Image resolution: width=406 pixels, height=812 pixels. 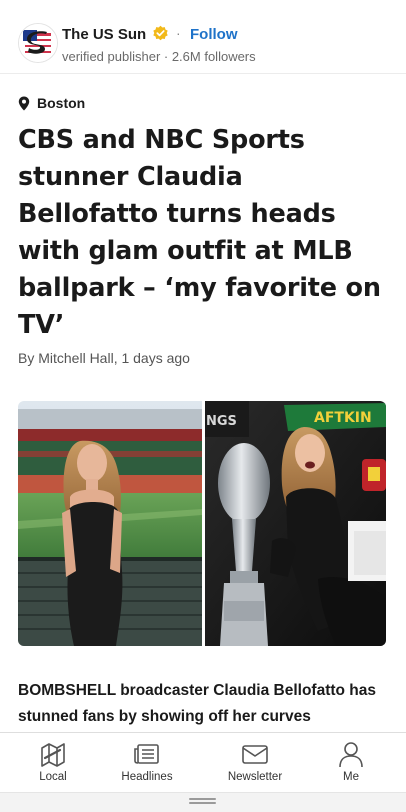 I want to click on nav-me: Me, so click(x=351, y=763).